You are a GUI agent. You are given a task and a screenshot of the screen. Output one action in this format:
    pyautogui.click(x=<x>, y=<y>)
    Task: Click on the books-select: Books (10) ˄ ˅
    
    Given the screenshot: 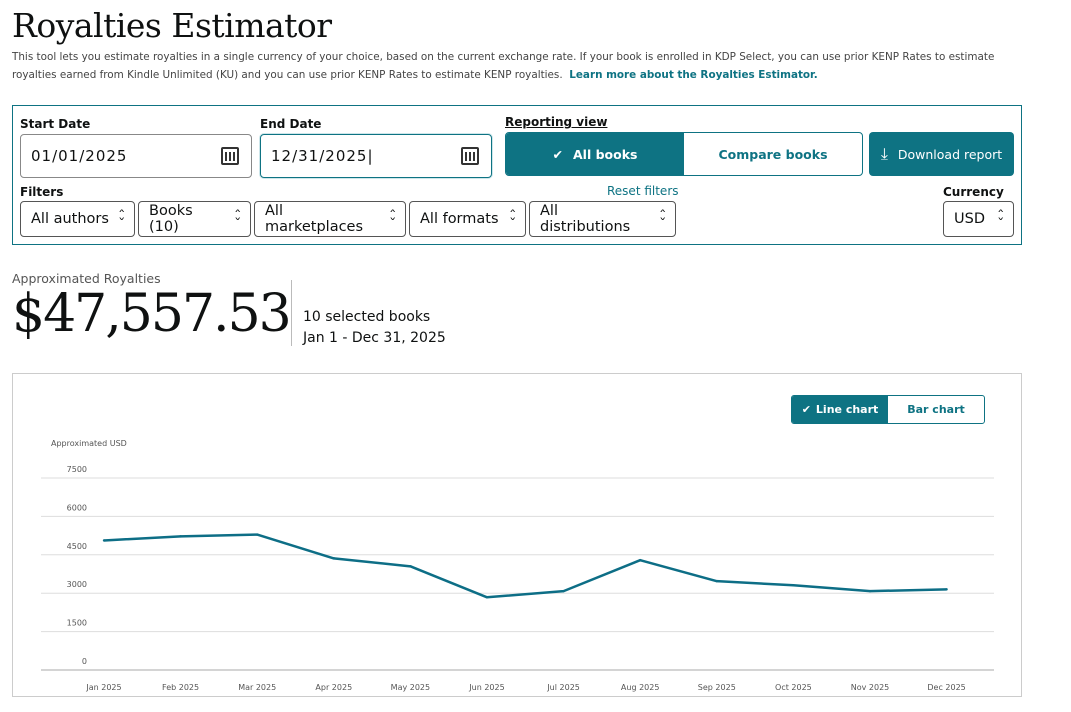 What is the action you would take?
    pyautogui.click(x=194, y=219)
    